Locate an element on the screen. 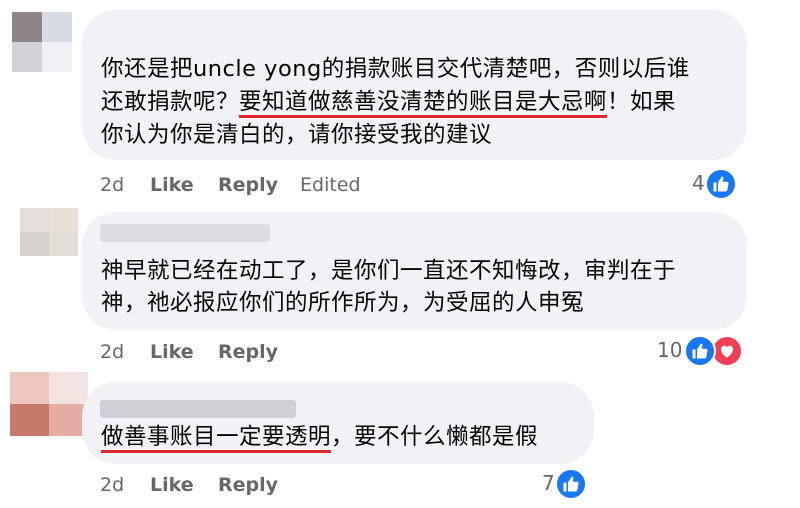  text-segment: 你还是把uncle yong的捐款账目交代清楚吧，否则以后谁 is located at coordinates (395, 69).